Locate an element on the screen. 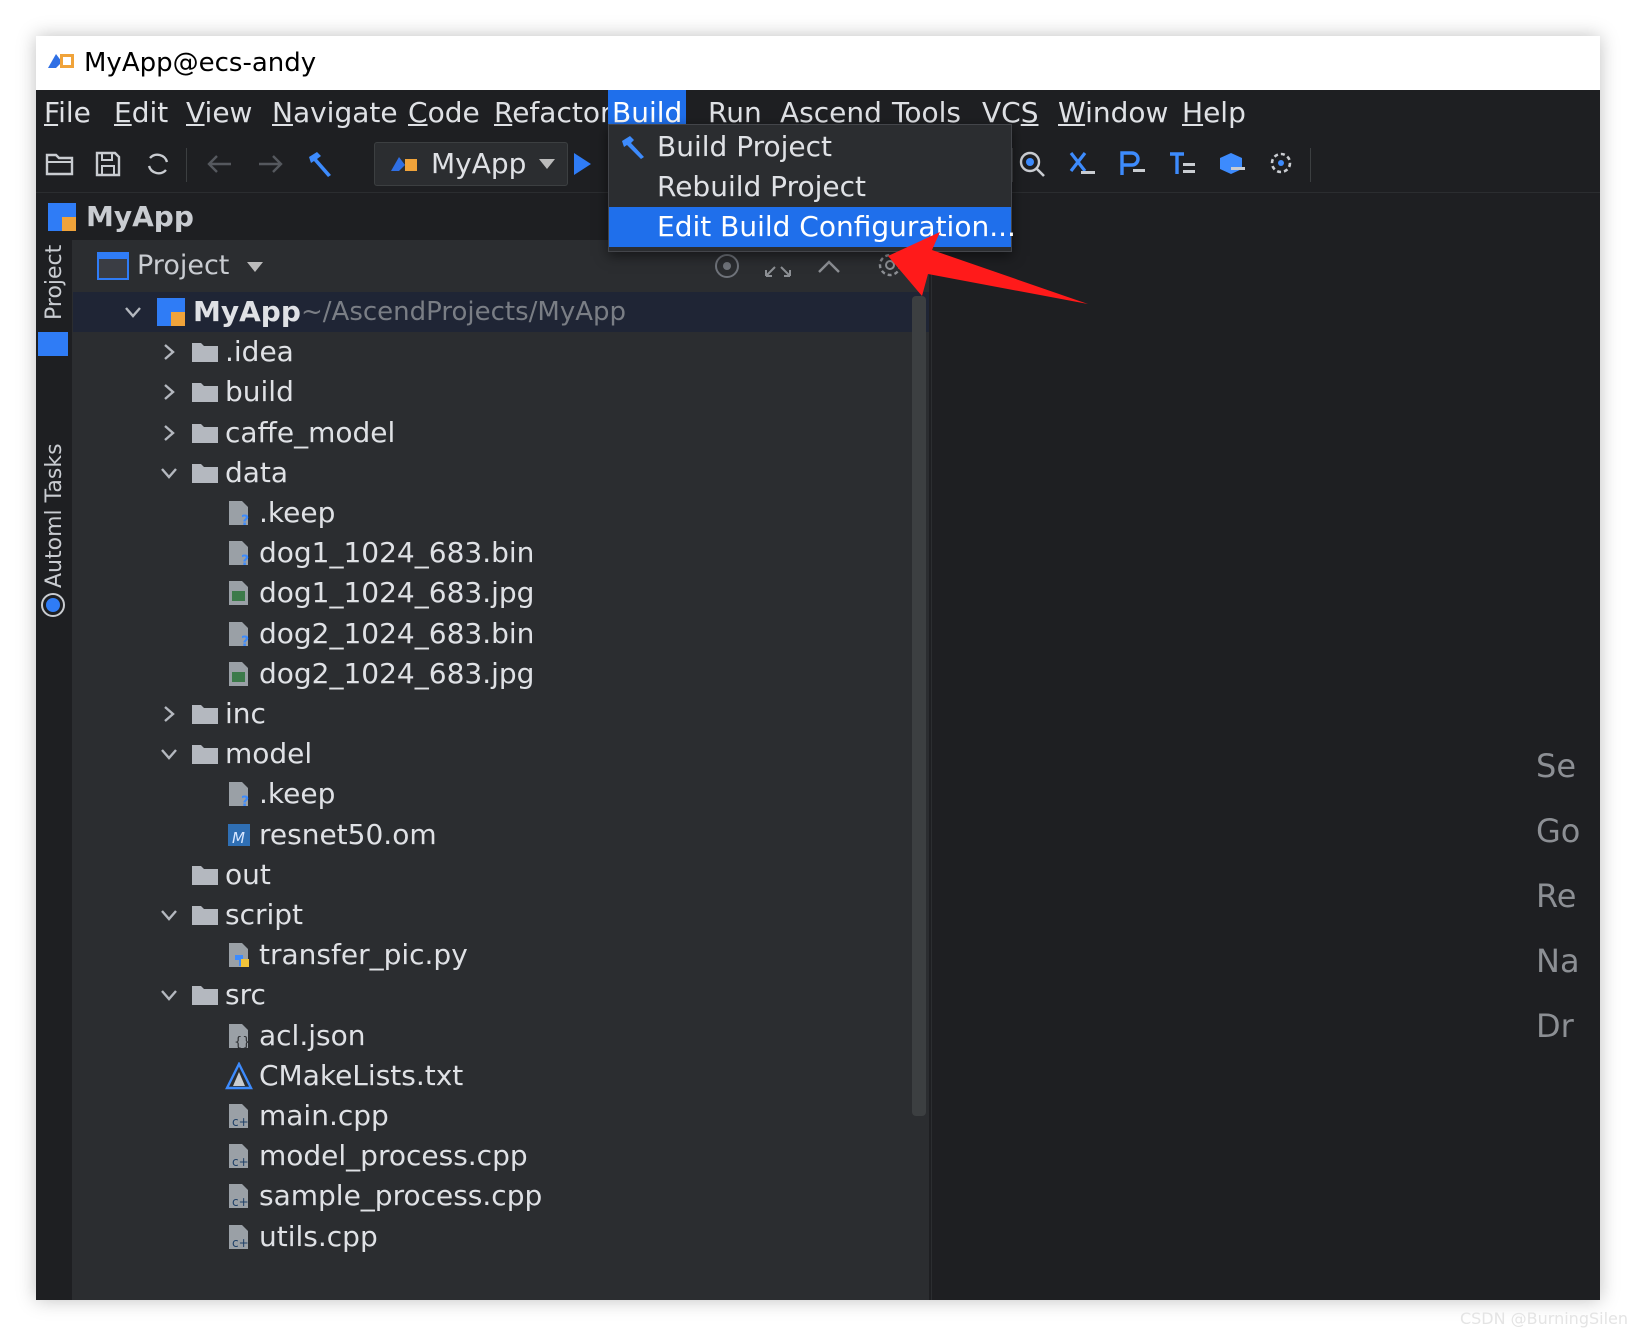  editor-hint-search: Se is located at coordinates (1556, 766).